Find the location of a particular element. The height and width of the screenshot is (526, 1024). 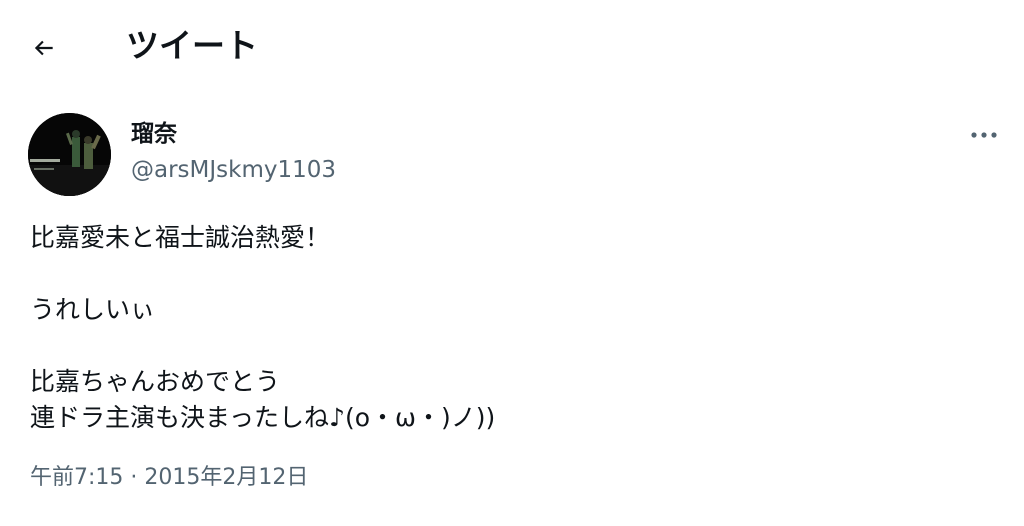

more-options-button is located at coordinates (984, 135).